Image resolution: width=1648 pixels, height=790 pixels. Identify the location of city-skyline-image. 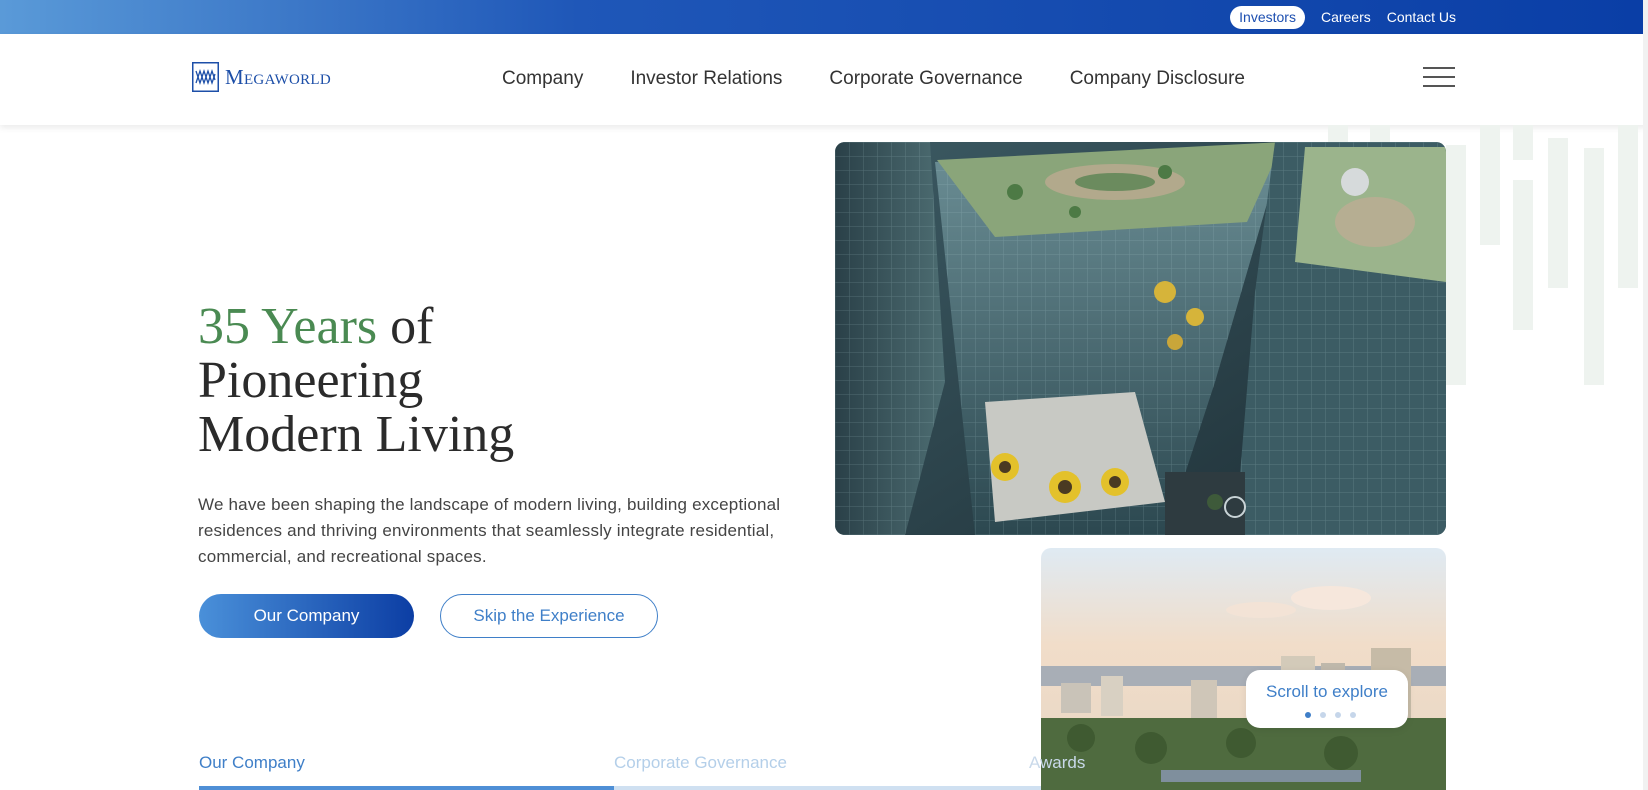
(1243, 669).